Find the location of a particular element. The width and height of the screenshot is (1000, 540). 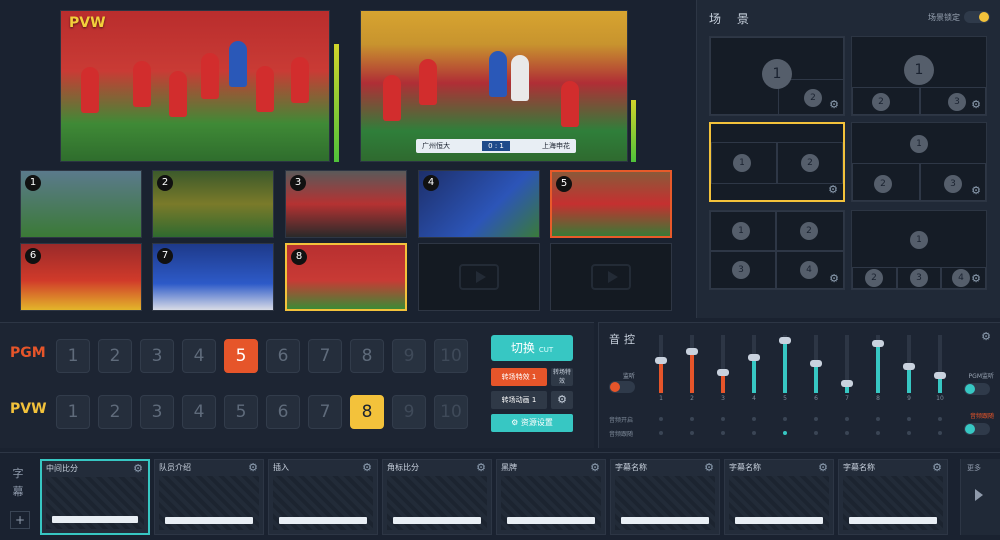

source-thumb-5: 5 is located at coordinates (611, 204).